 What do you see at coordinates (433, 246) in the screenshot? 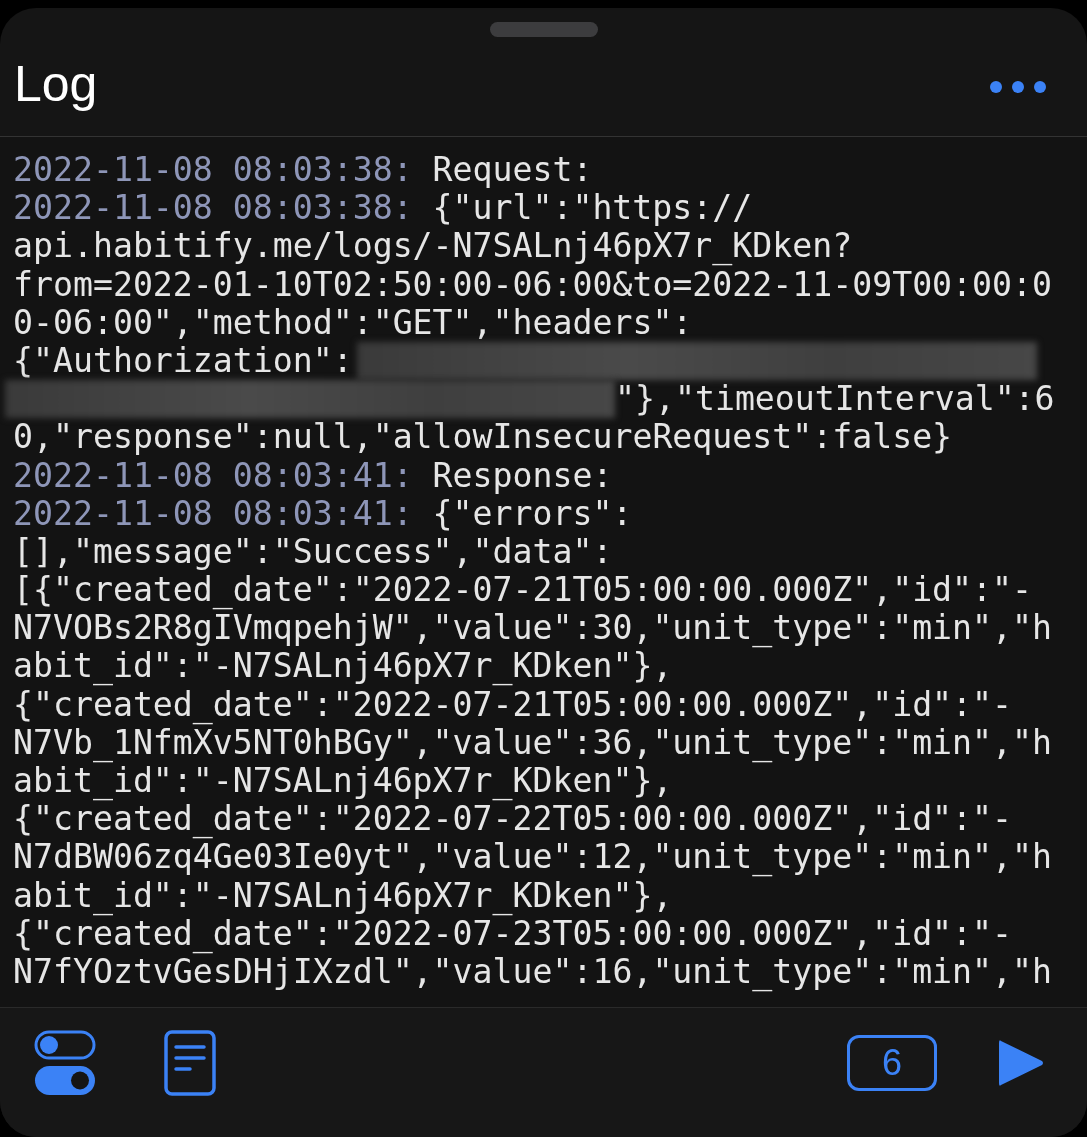
I see `log-message: api.habitify.me/logs/-N7SALnj46pX7r_KDken?` at bounding box center [433, 246].